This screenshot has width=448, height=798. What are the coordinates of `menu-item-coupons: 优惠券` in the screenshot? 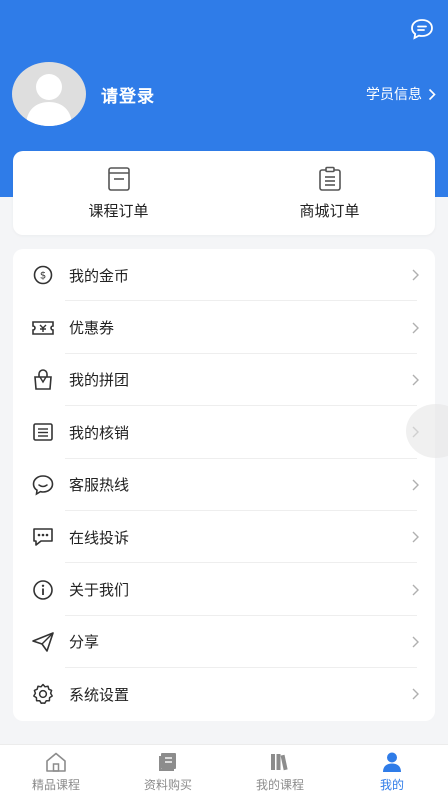 It's located at (224, 328).